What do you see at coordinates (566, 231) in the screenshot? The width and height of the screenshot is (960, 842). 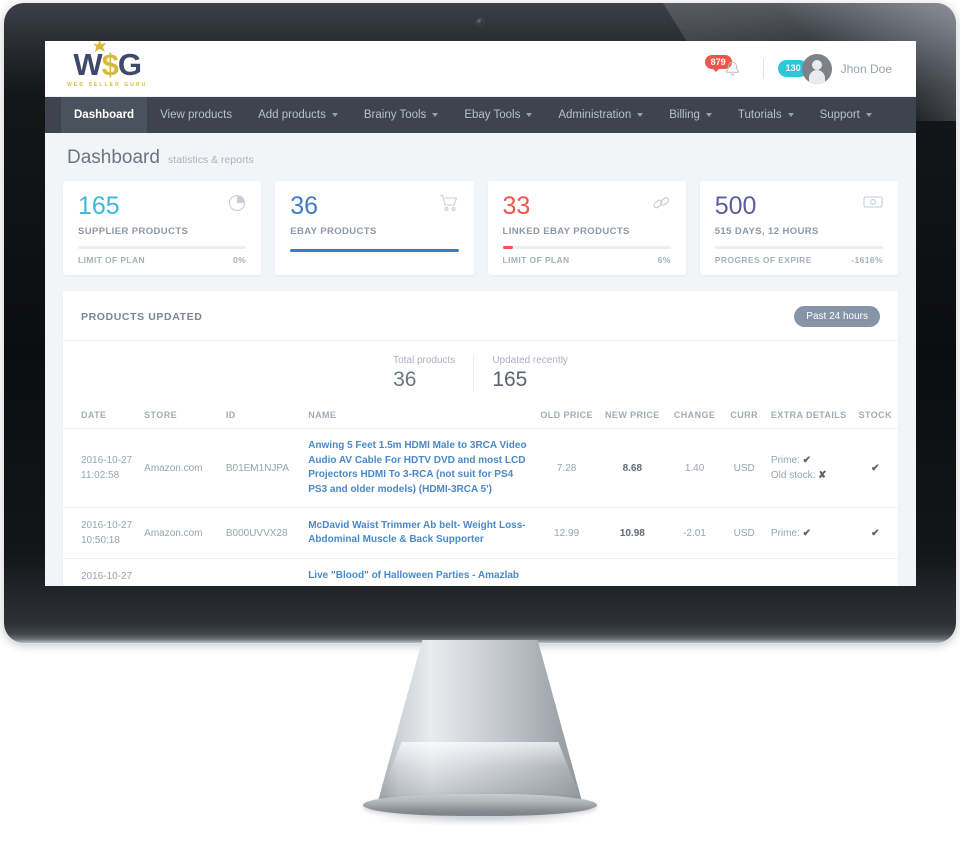 I see `stat-label: LINKED EBAY PRODUCTS` at bounding box center [566, 231].